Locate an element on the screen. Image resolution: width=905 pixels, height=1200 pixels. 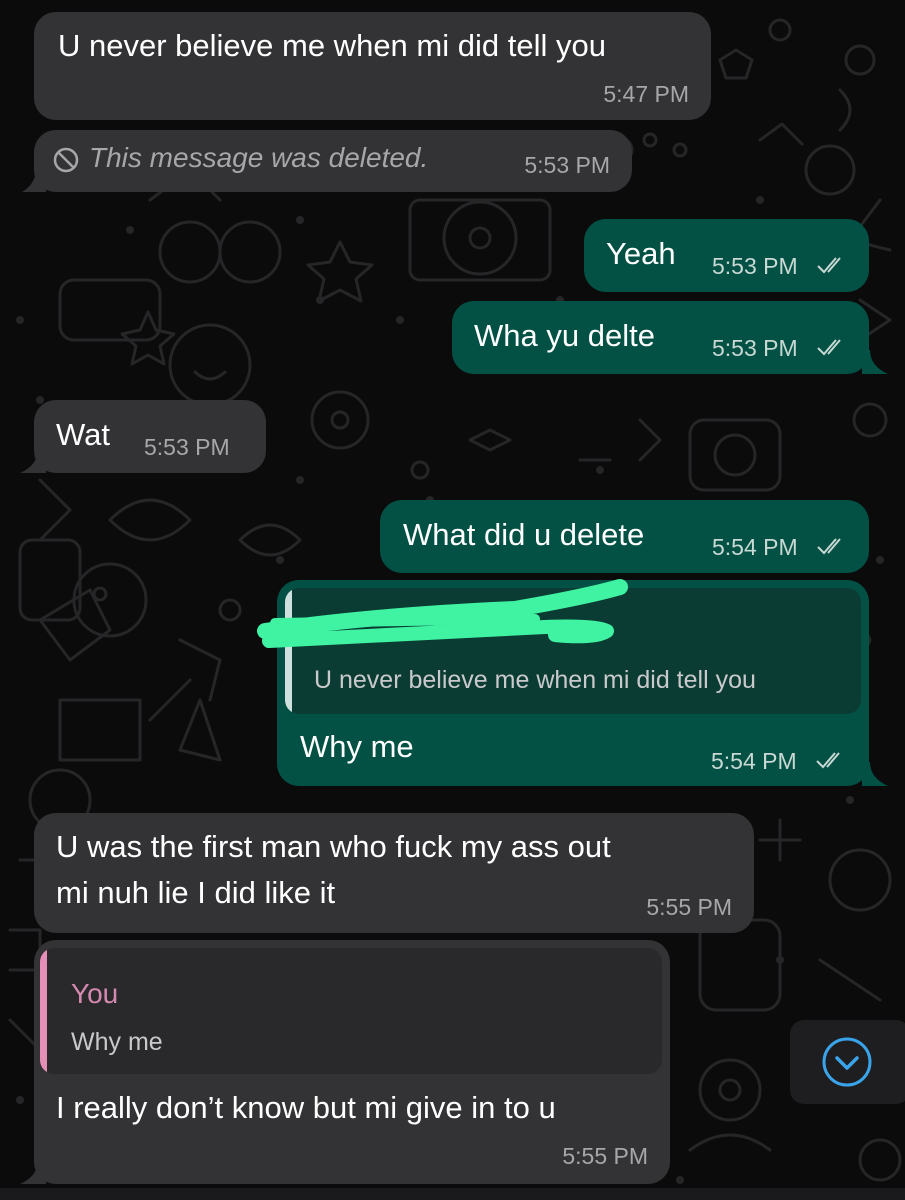
message-bubble-outgoing: Wha yu delte 5:53 PM is located at coordinates (660, 337).